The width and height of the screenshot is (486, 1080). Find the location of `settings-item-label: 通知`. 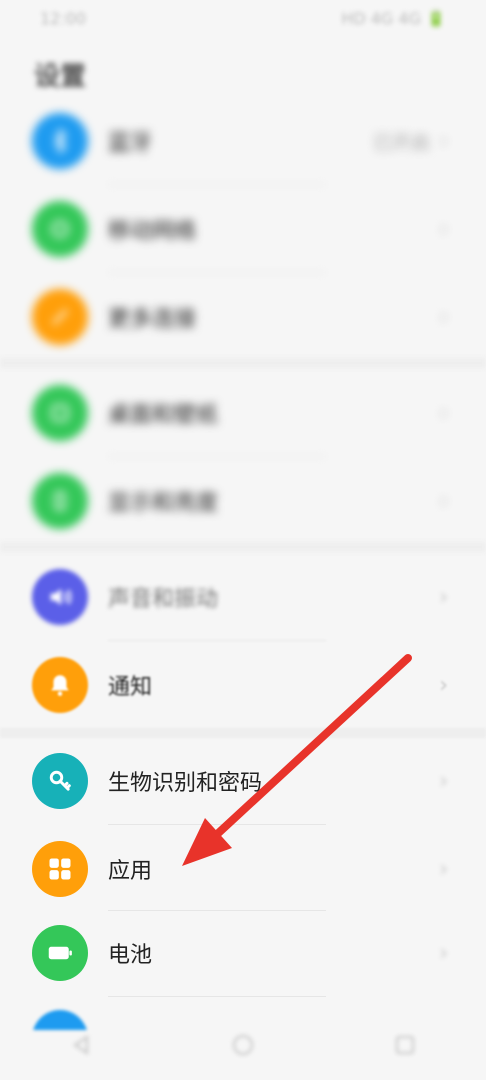

settings-item-label: 通知 is located at coordinates (130, 687).